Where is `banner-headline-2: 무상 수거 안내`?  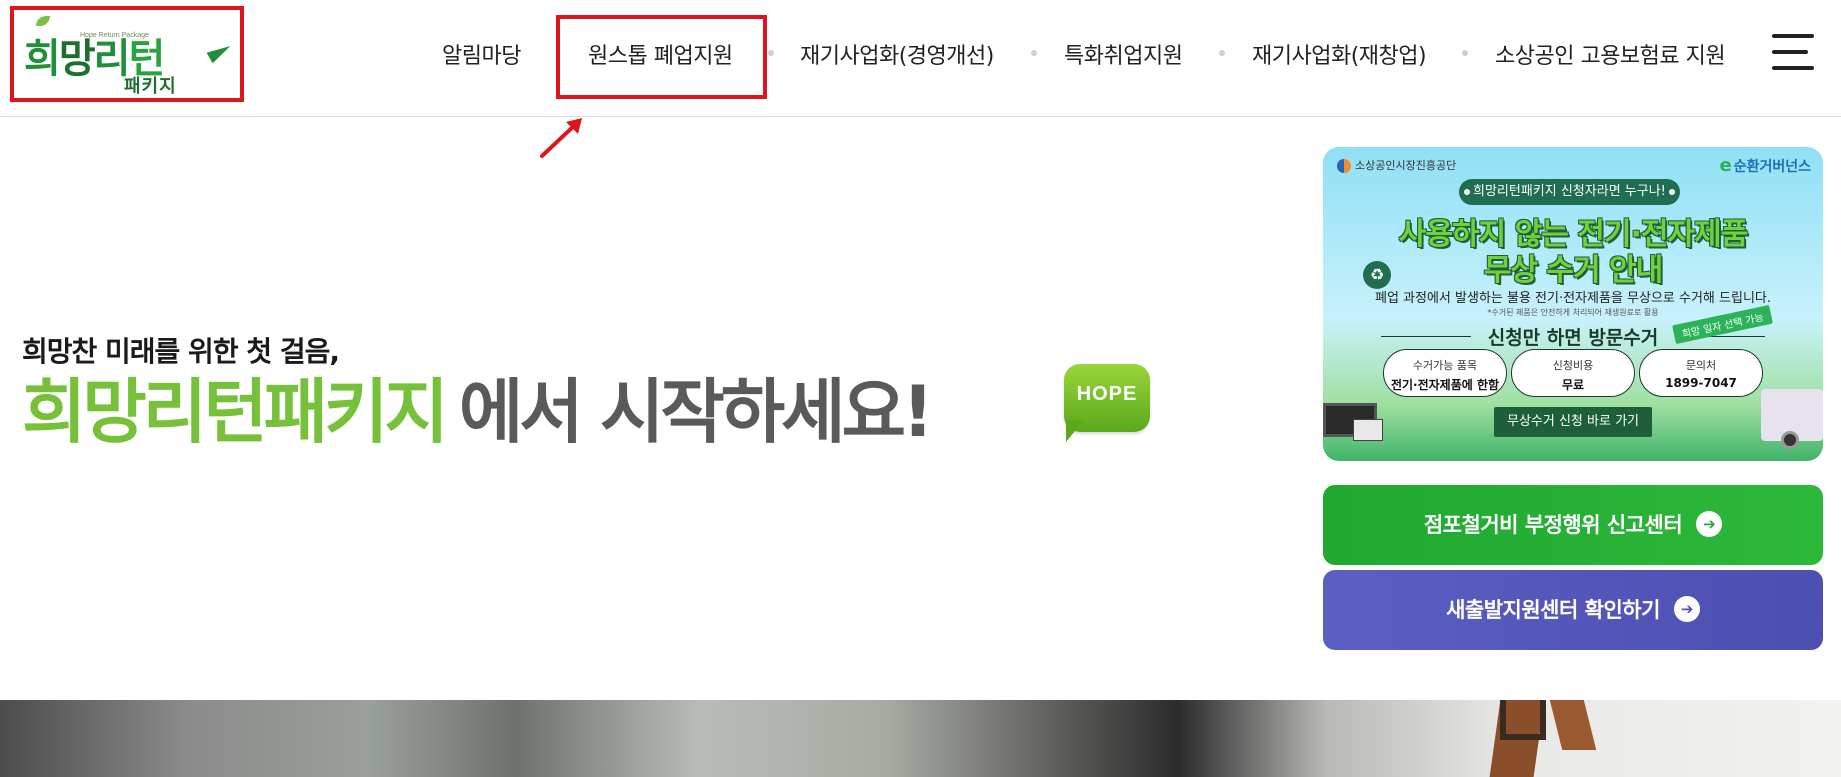 banner-headline-2: 무상 수거 안내 is located at coordinates (1573, 270).